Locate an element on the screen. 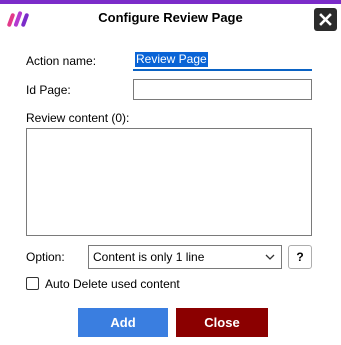  action-name-value: Review Page is located at coordinates (171, 59).